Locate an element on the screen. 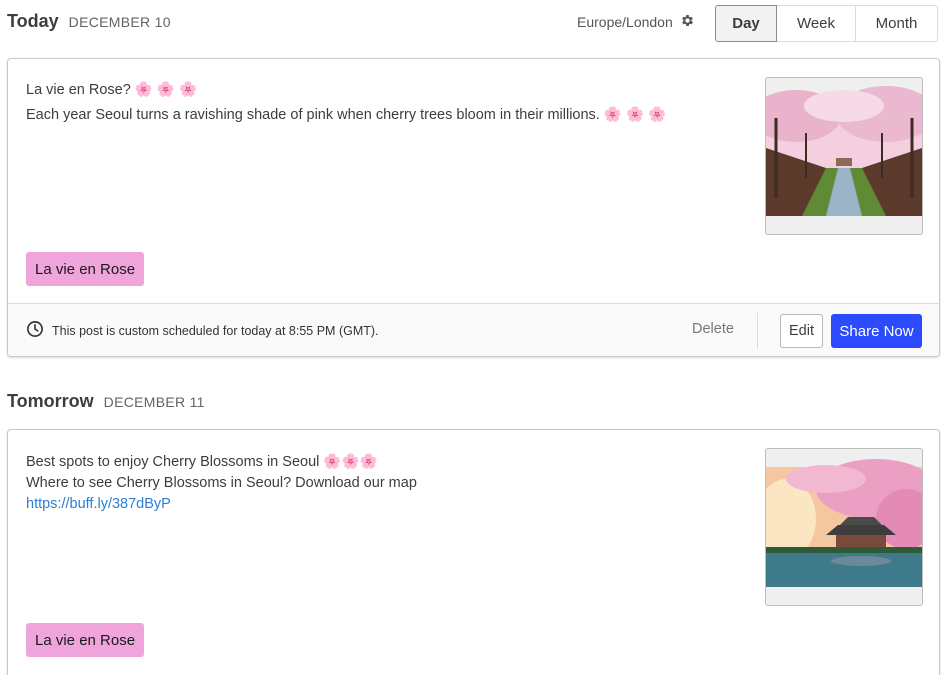 The width and height of the screenshot is (945, 675). share-now-button: Share Now is located at coordinates (876, 331).